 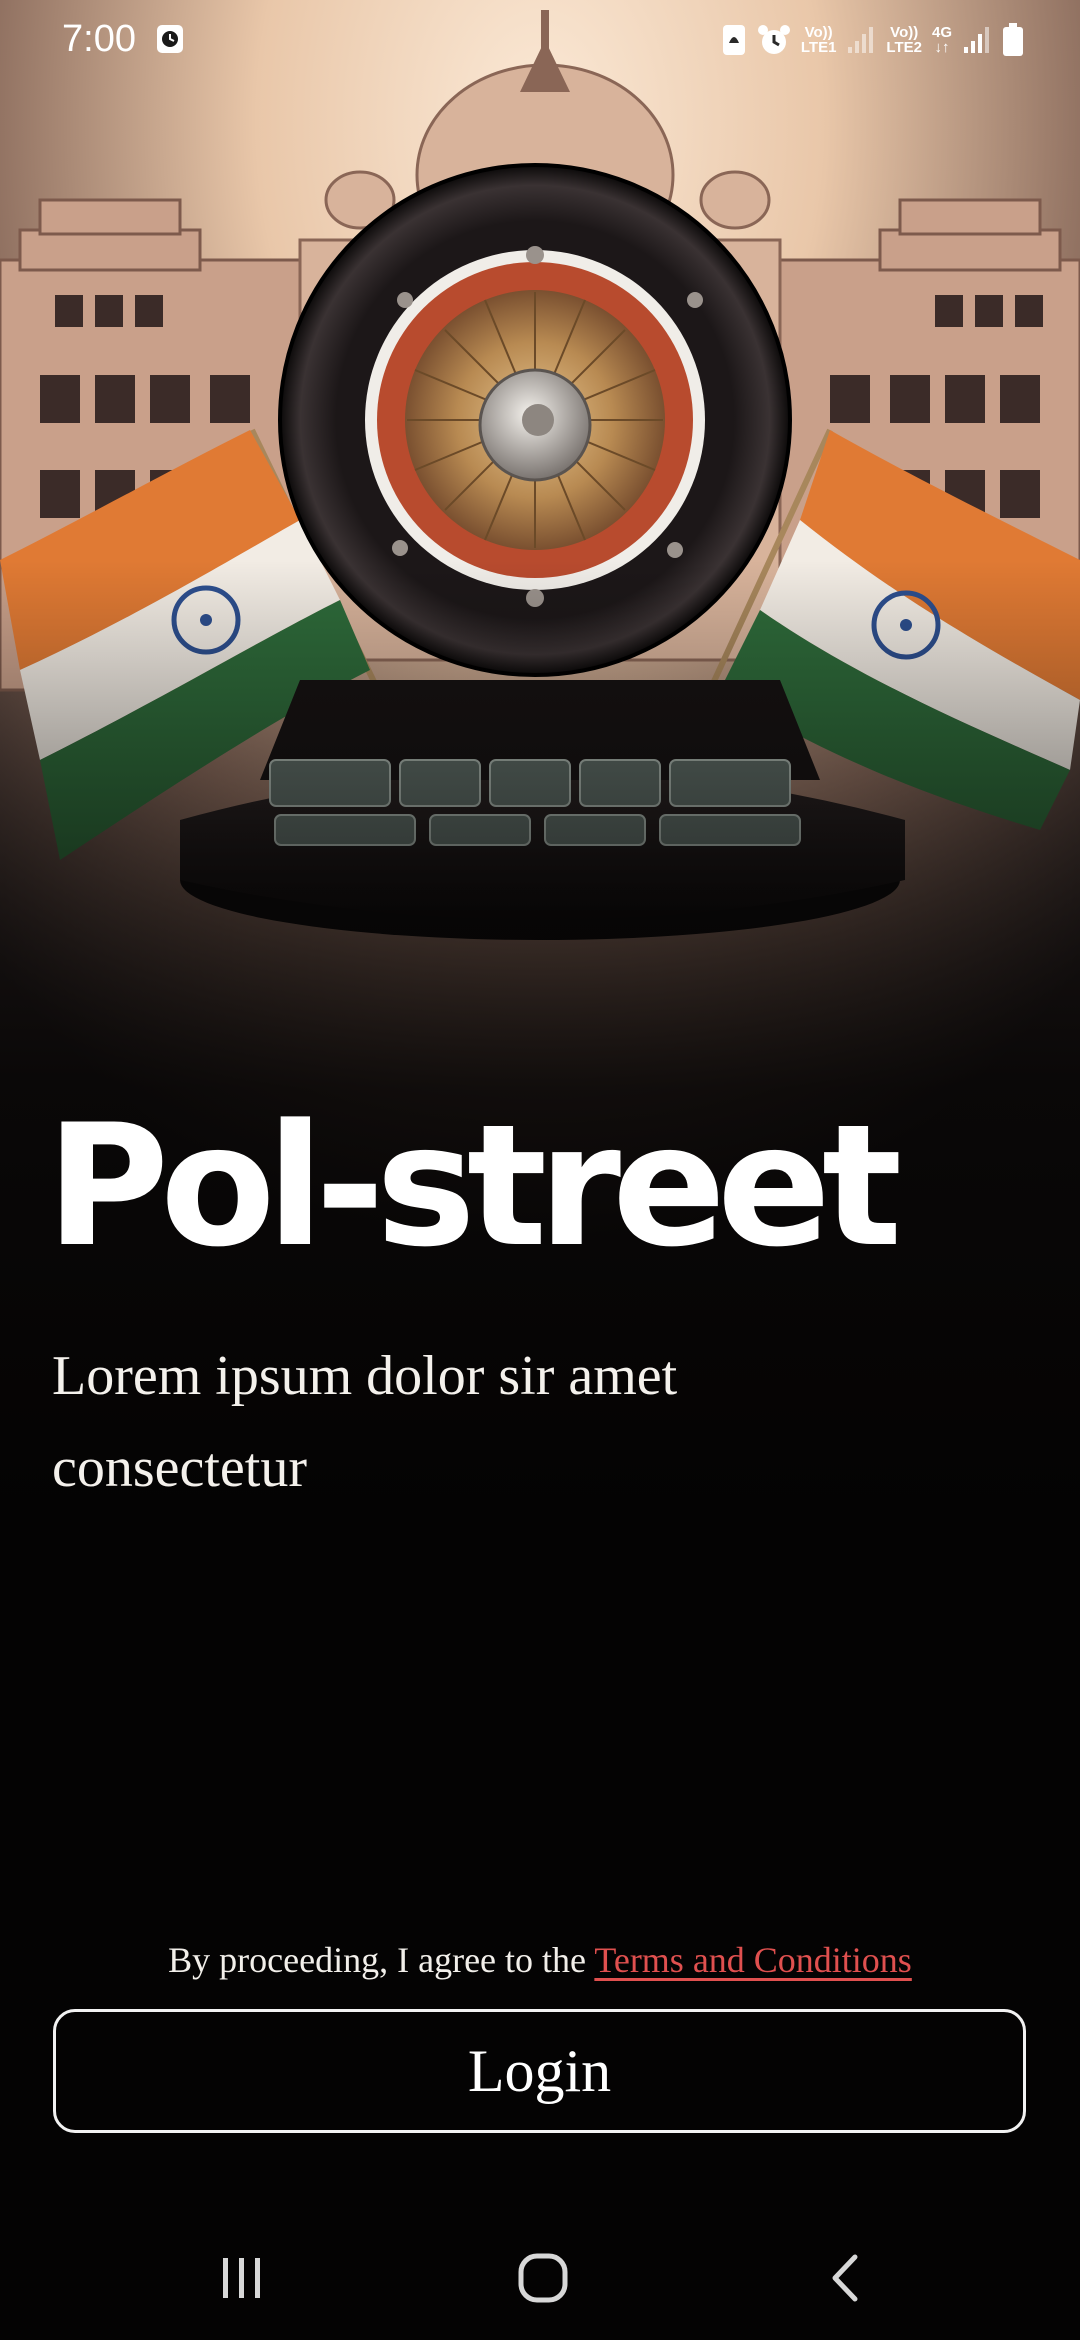 I want to click on volte-lte2-icon: Vo)) LTE2, so click(x=904, y=40).